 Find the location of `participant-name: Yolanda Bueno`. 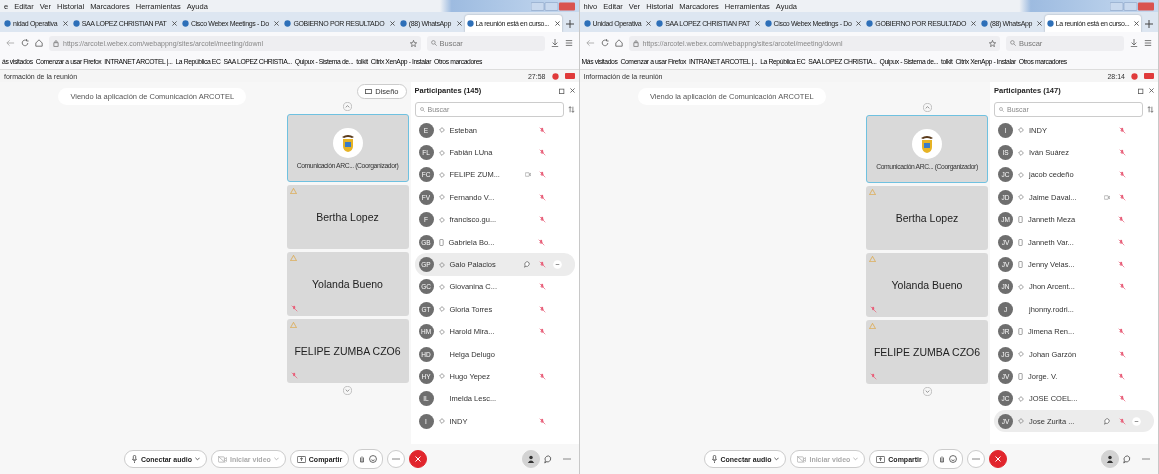

participant-name: Yolanda Bueno is located at coordinates (927, 285).